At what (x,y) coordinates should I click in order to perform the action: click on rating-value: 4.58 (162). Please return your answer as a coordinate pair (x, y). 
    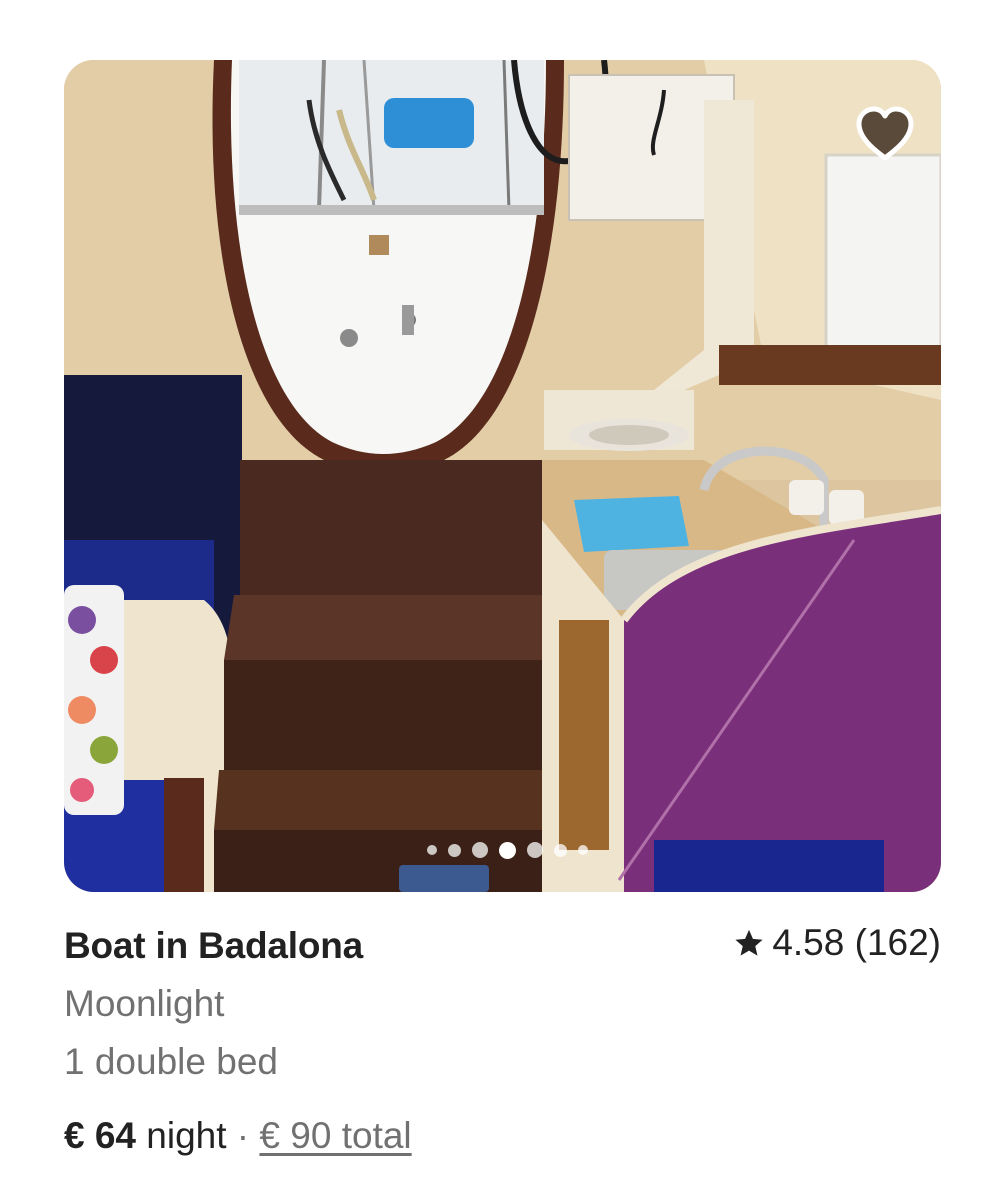
    Looking at the image, I should click on (856, 942).